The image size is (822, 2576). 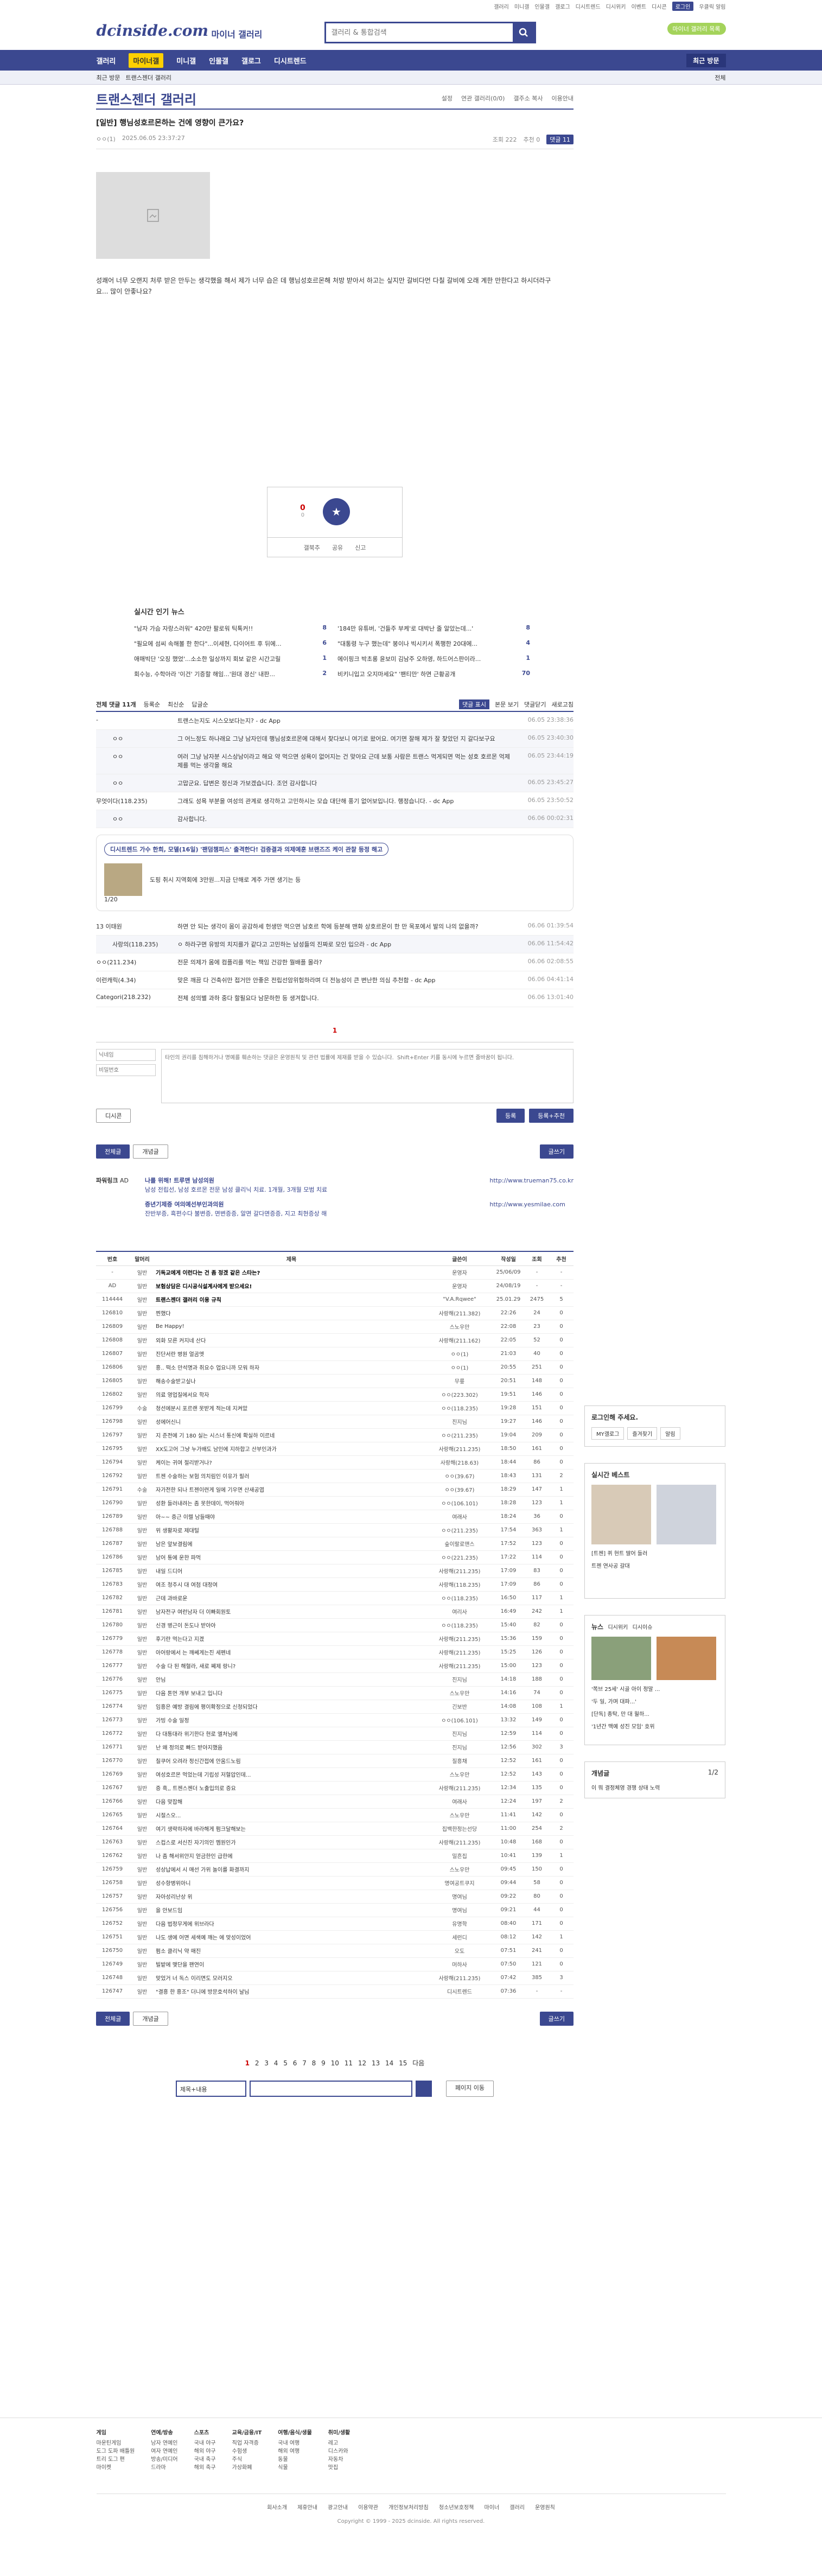 What do you see at coordinates (434, 659) in the screenshot?
I see `news-item: 에이핑크 박초롱 윤보미 김남주 오하영, 하드어스판이라... 1` at bounding box center [434, 659].